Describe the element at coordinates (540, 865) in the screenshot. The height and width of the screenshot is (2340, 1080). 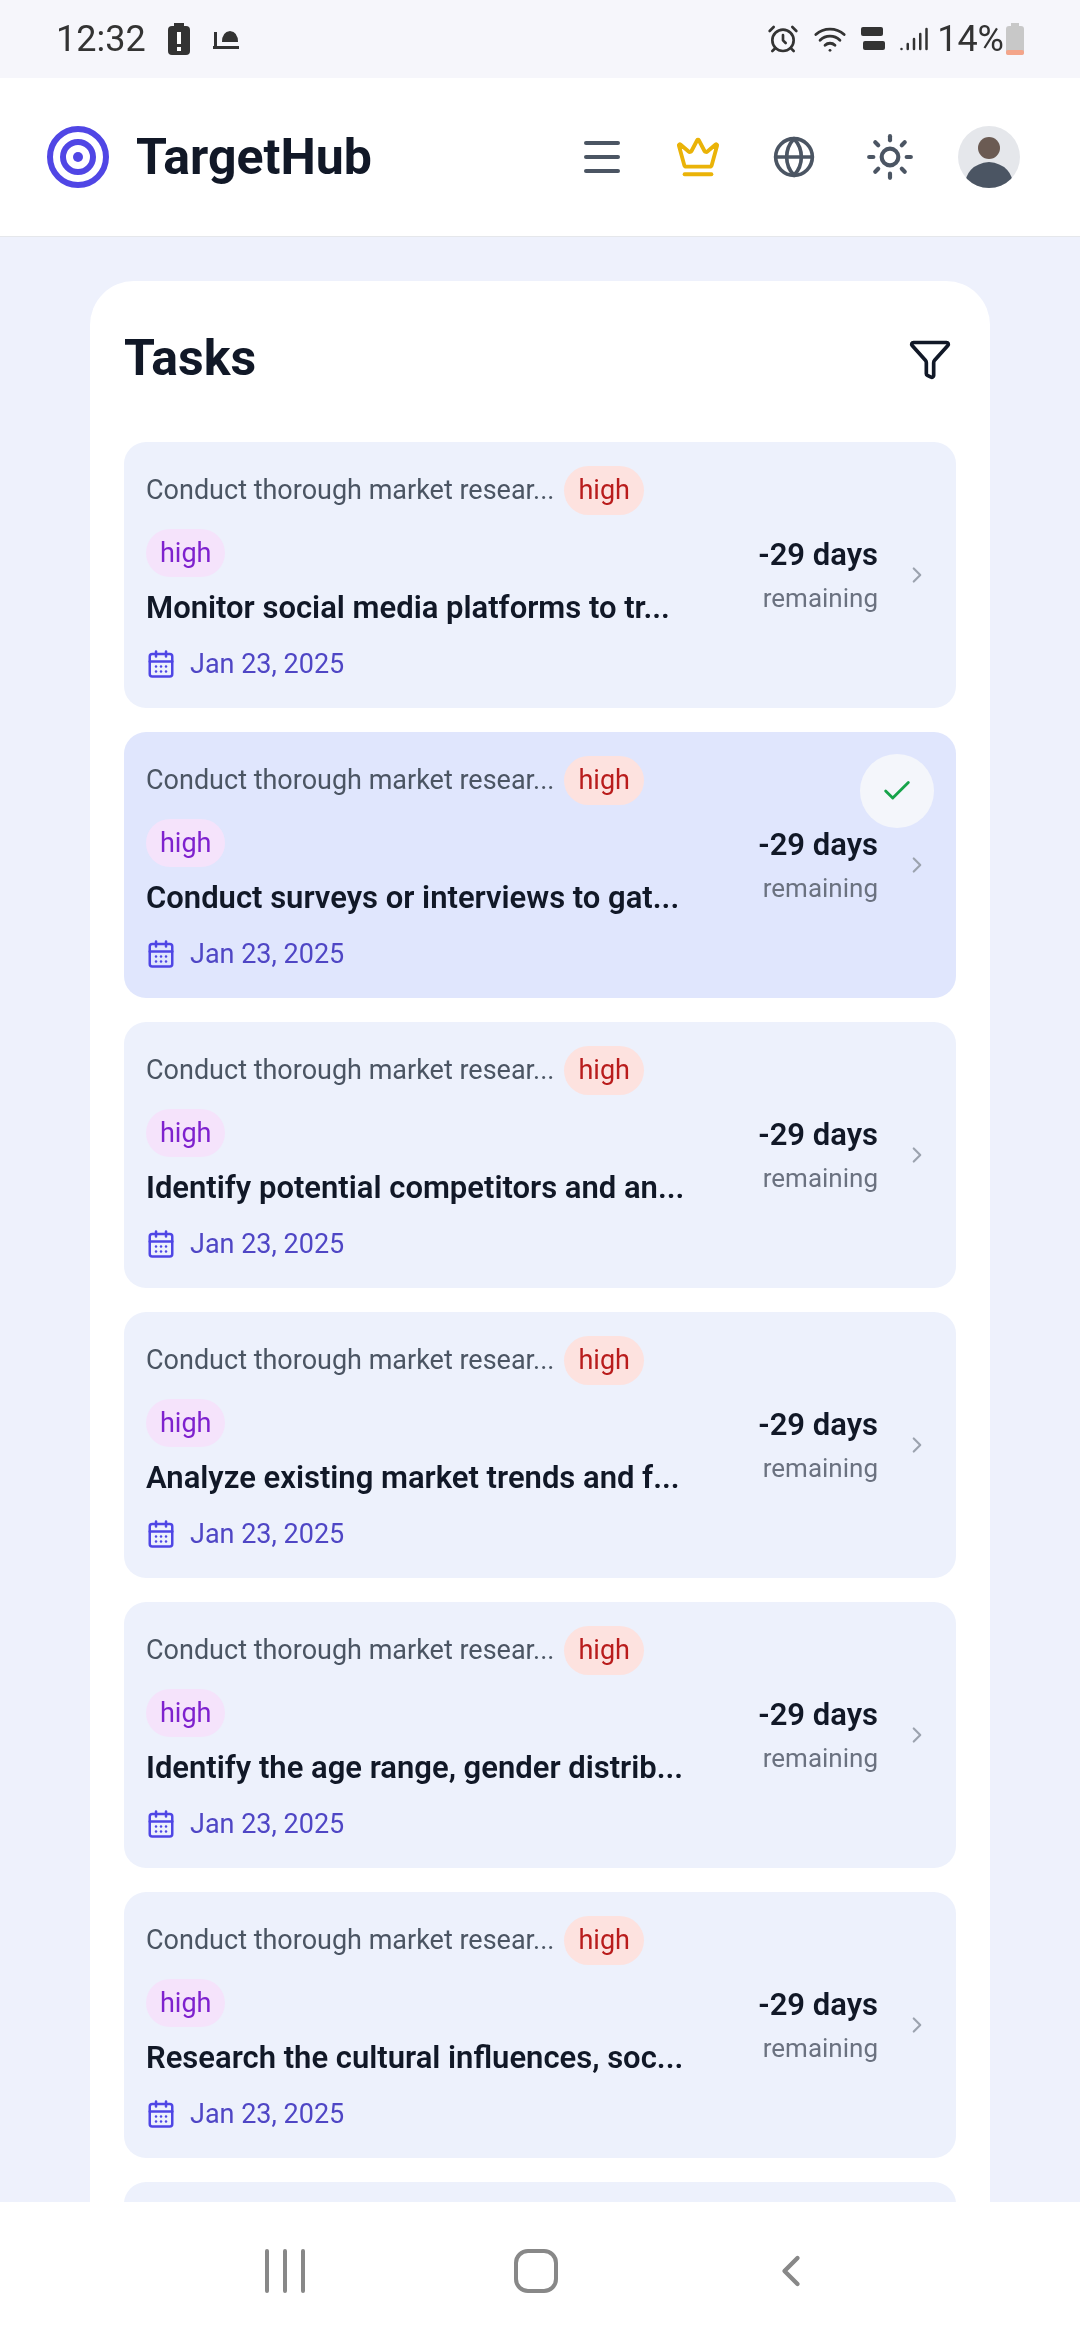
I see `task-card: Conduct thorough market resear... high high Conduct surveys or interviews to gat... Jan 23, 2025 -29 days remaining` at that location.